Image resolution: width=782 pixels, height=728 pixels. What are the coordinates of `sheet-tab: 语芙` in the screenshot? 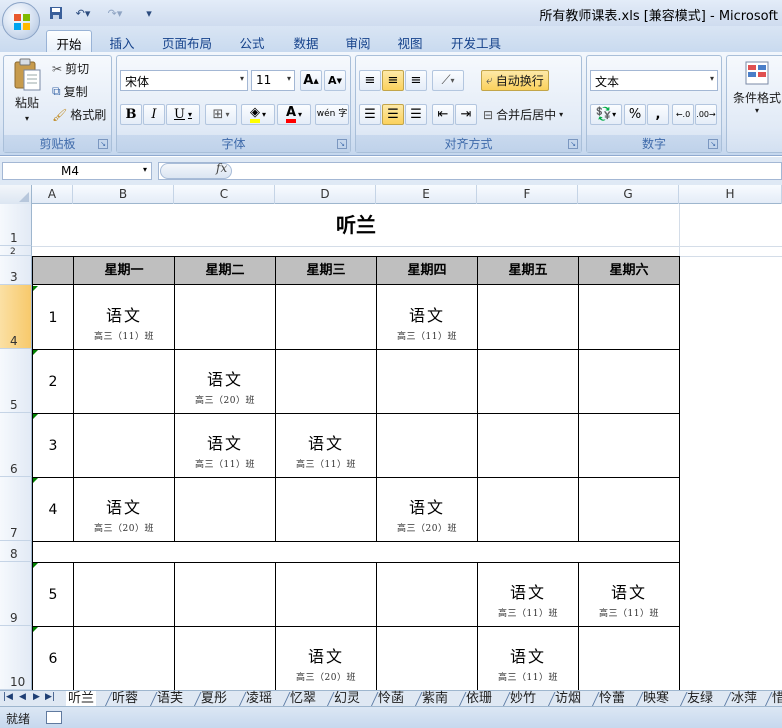 It's located at (170, 699).